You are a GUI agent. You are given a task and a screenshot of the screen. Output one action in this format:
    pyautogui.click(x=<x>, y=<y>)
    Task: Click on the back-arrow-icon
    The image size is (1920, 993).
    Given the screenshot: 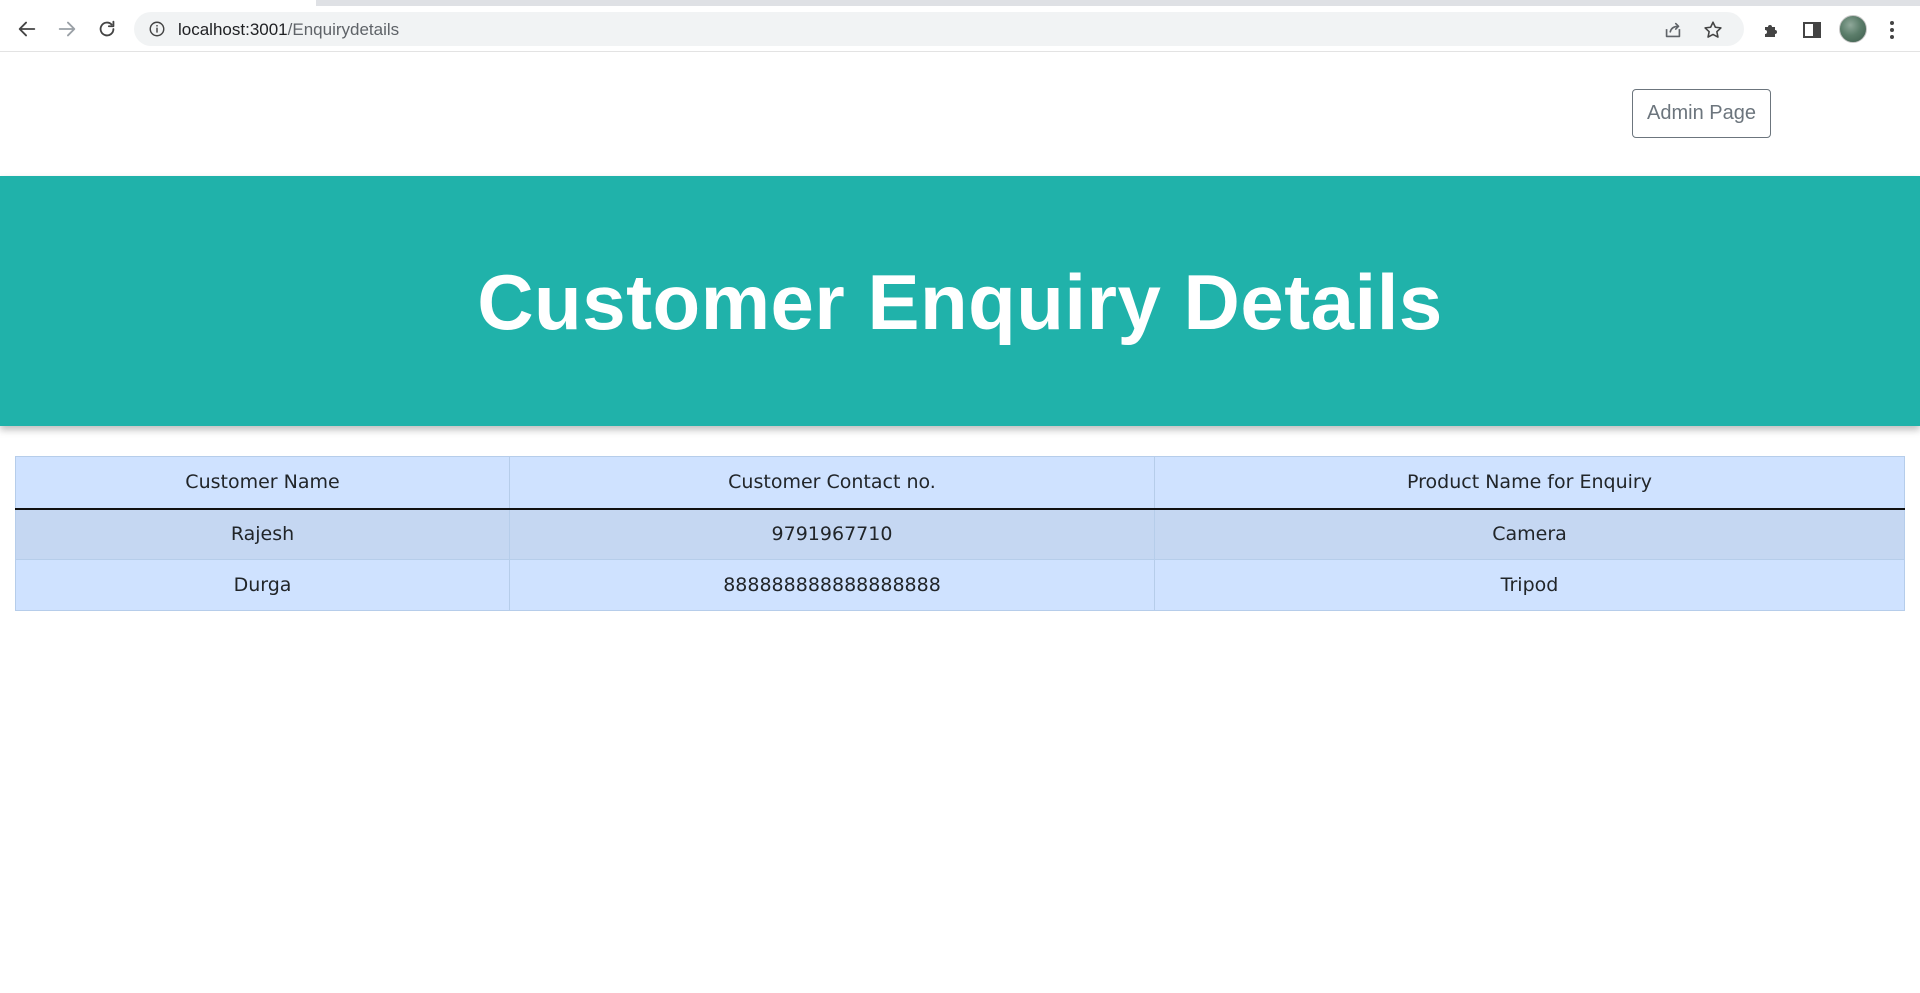 What is the action you would take?
    pyautogui.click(x=27, y=29)
    